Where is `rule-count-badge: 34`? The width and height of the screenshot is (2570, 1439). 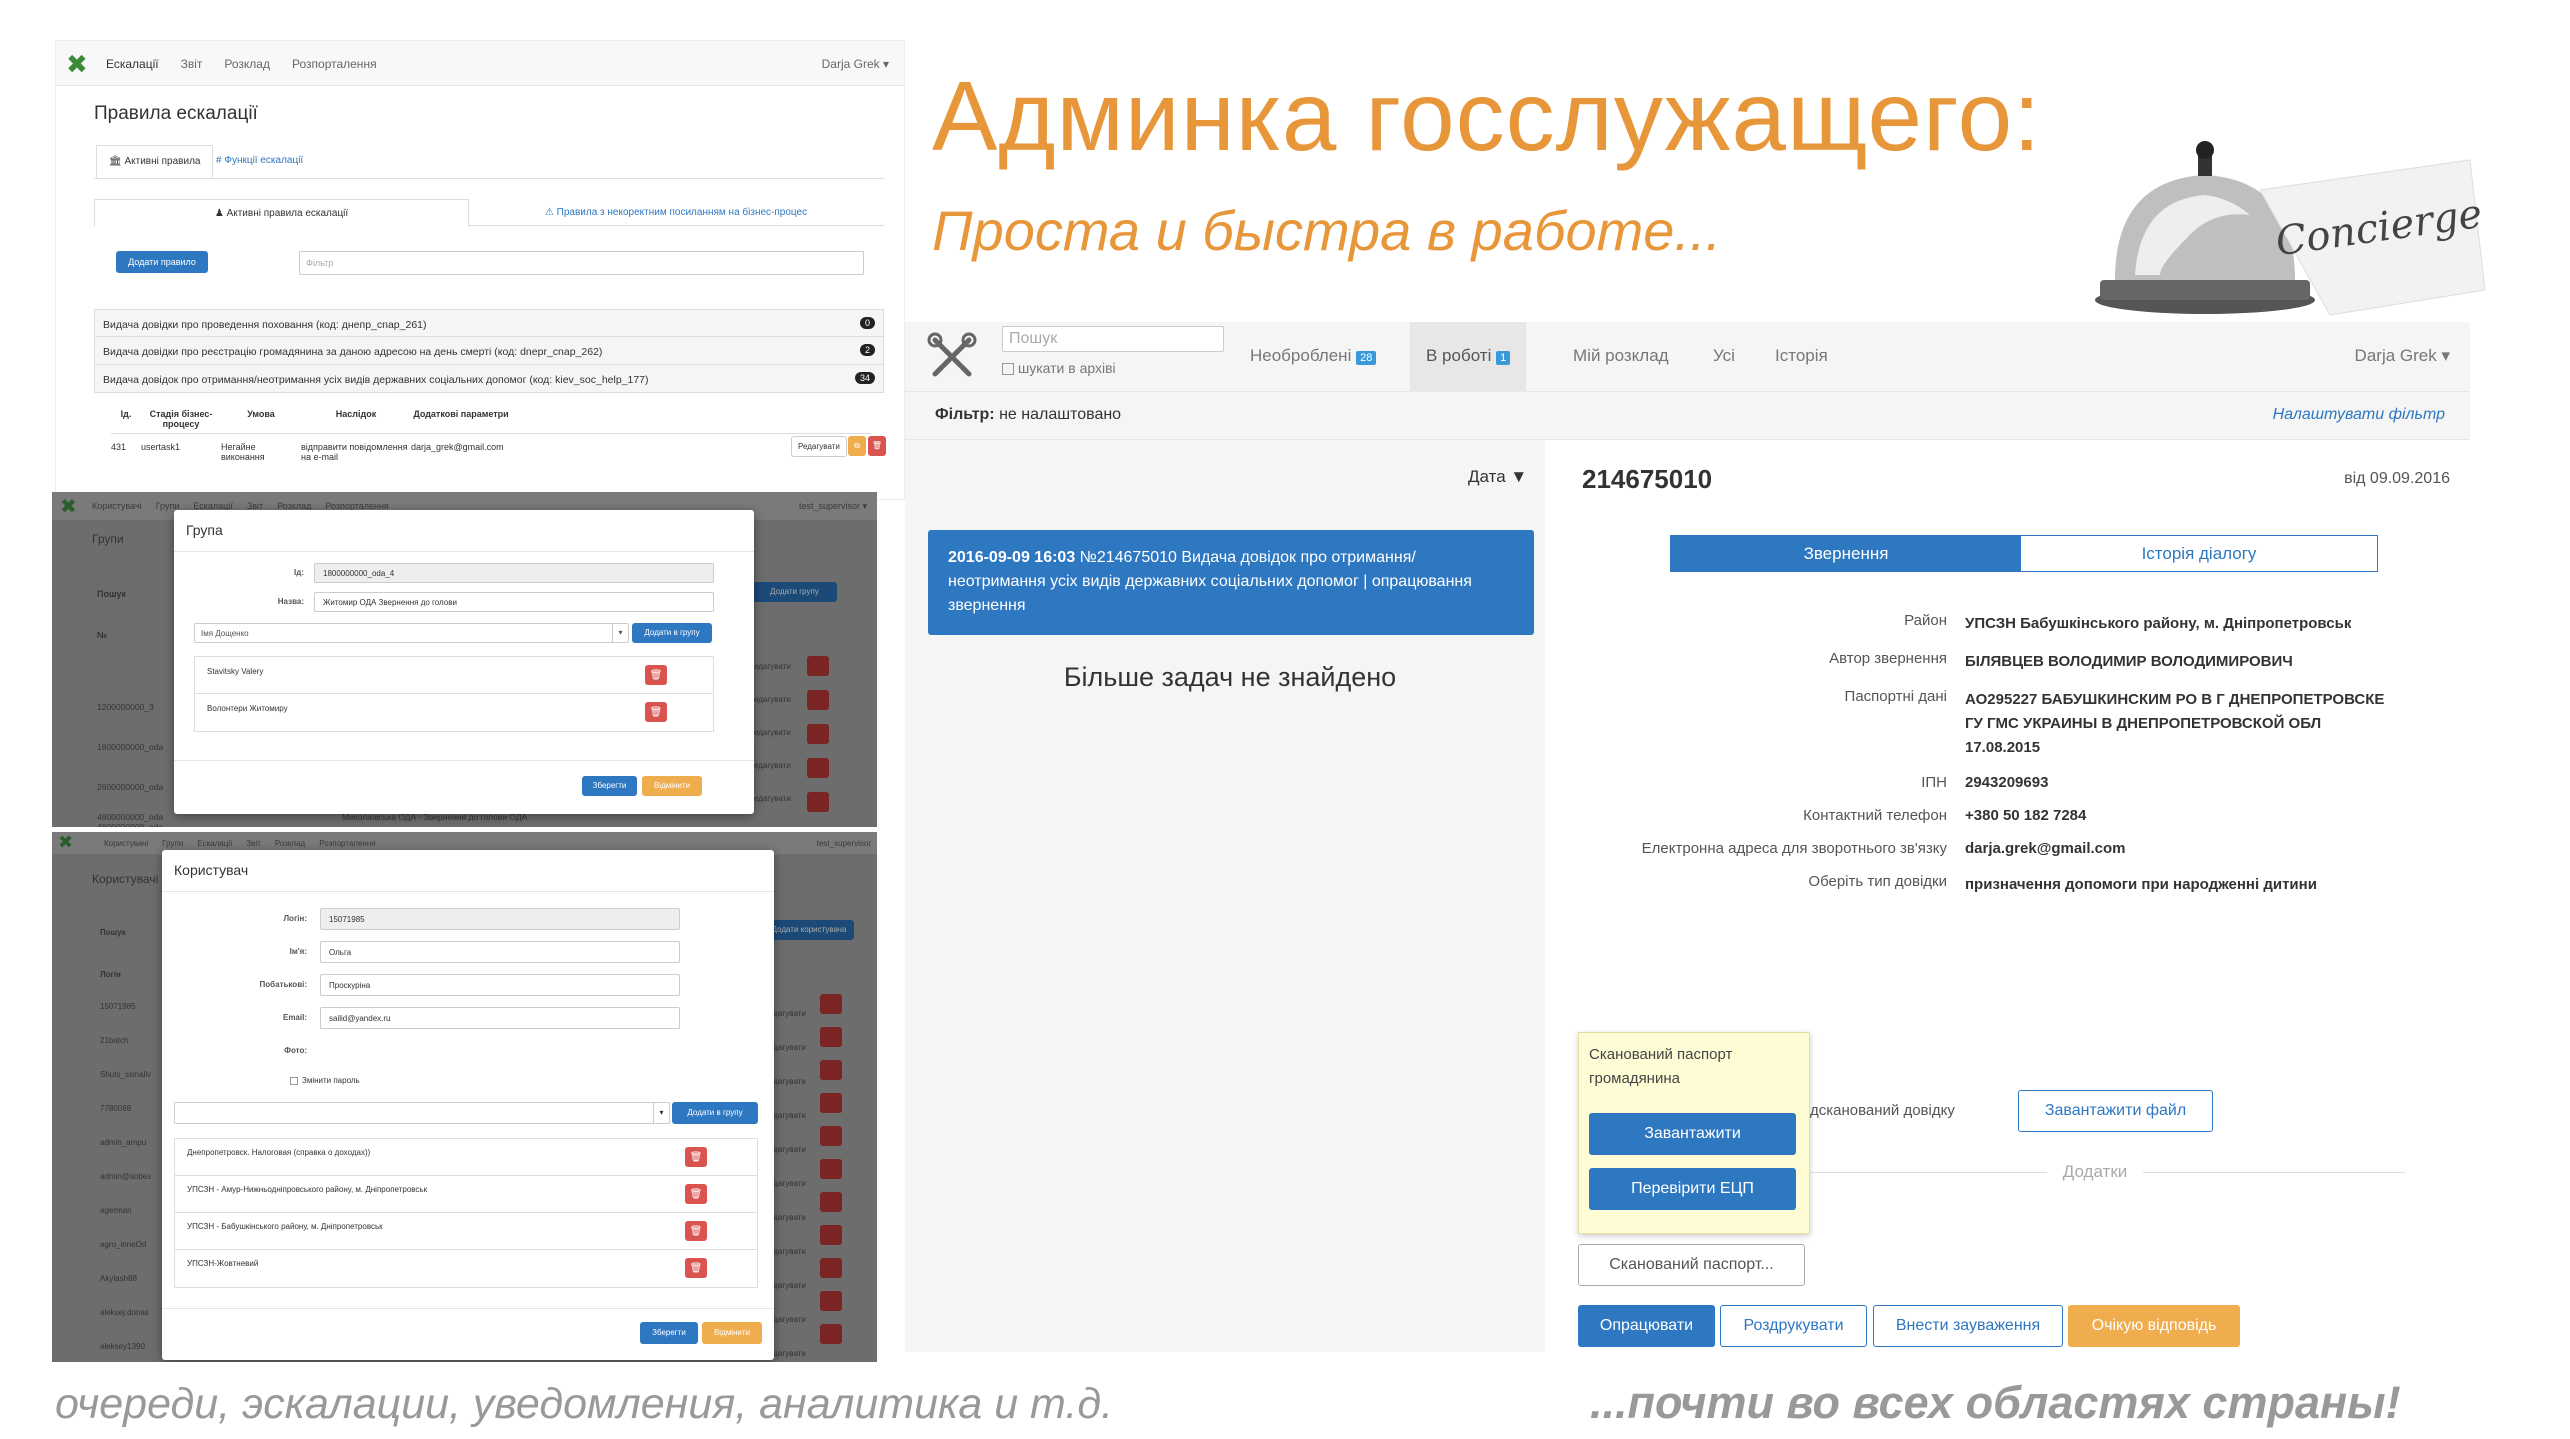
rule-count-badge: 34 is located at coordinates (864, 378).